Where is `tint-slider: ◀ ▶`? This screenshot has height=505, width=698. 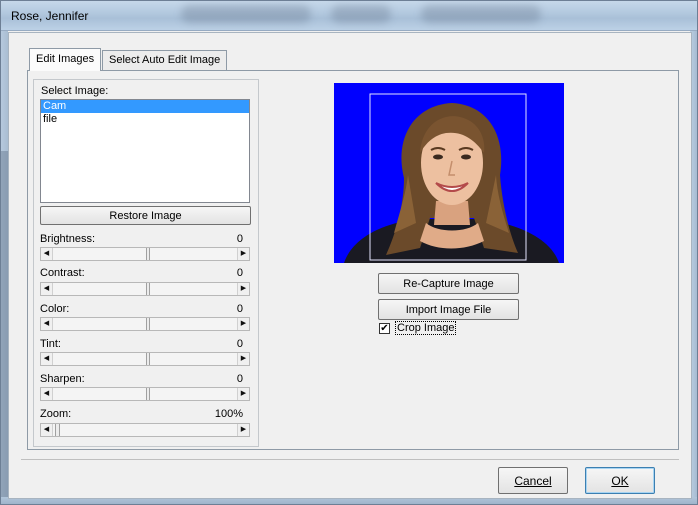 tint-slider: ◀ ▶ is located at coordinates (145, 359).